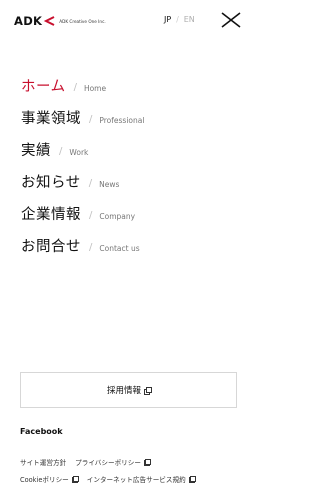 The height and width of the screenshot is (500, 320). I want to click on nav-item-professional: 事業領域 / Professional, so click(131, 123).